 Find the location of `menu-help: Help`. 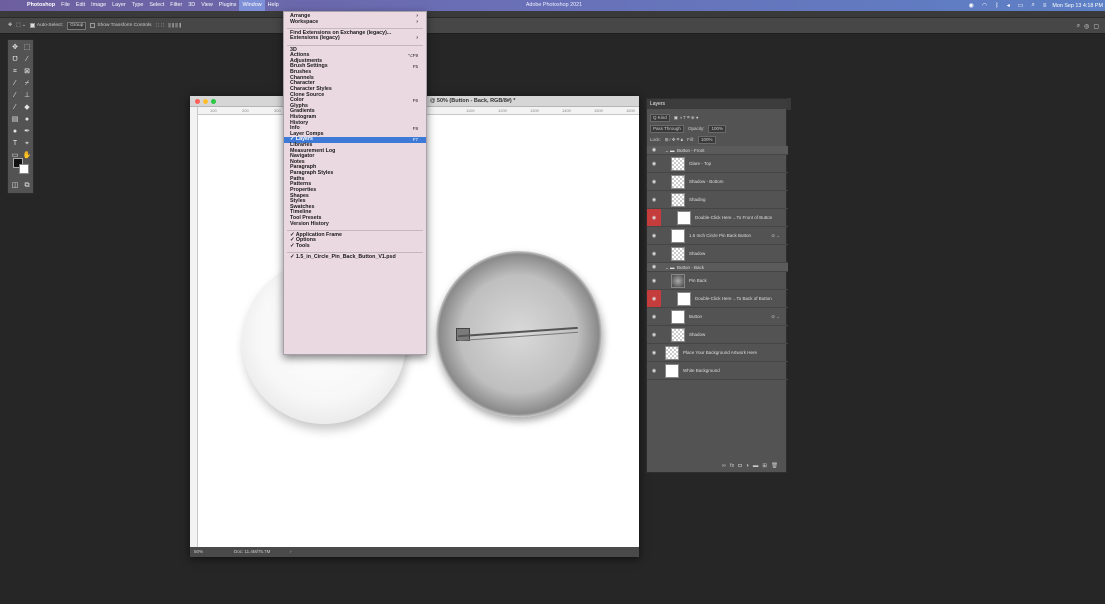

menu-help: Help is located at coordinates (273, 5).